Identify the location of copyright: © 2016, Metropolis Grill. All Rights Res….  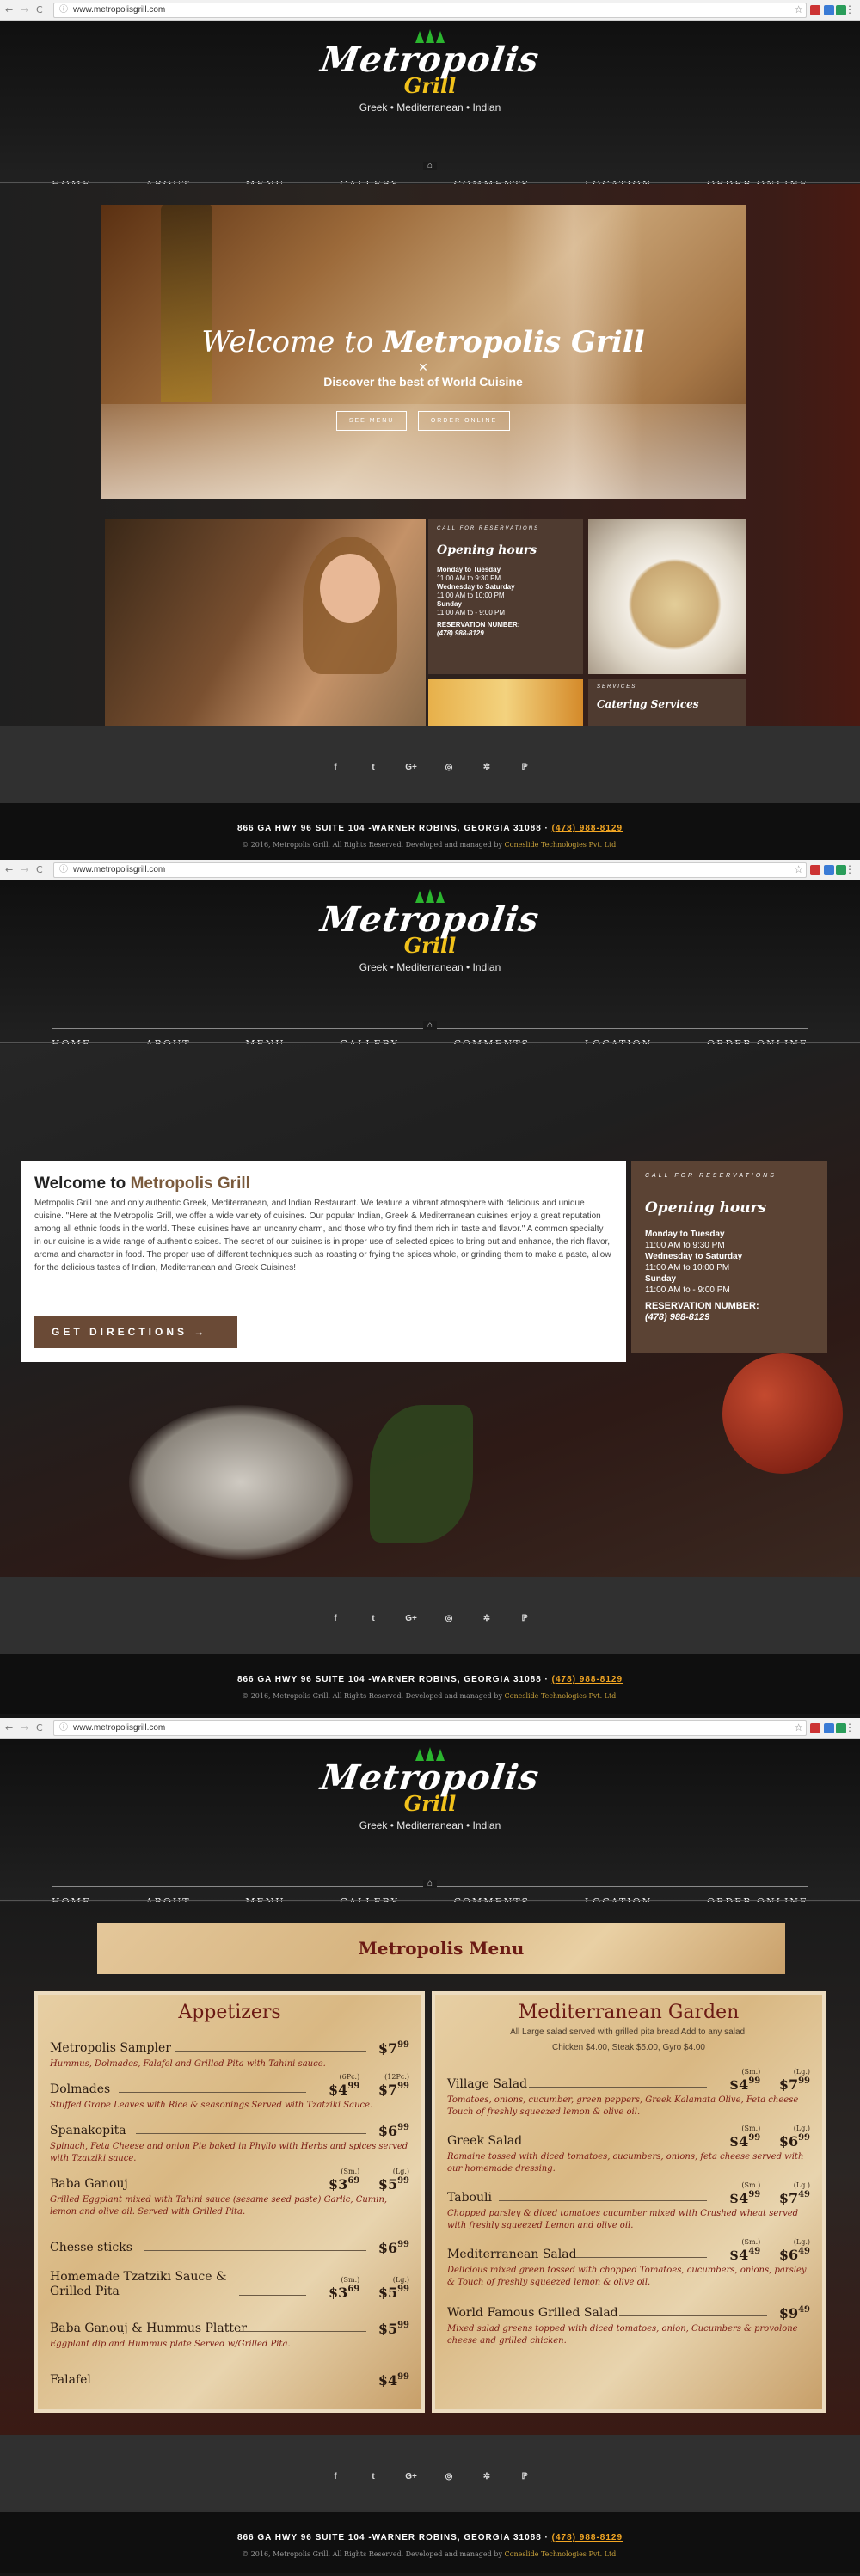
(430, 845).